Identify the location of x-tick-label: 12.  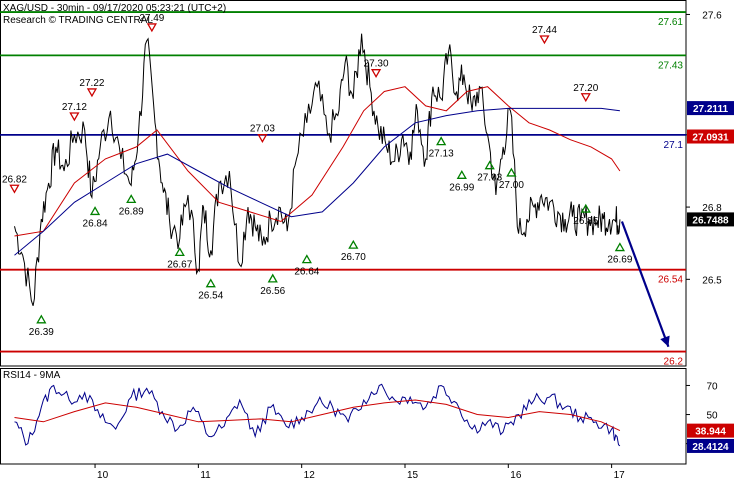
(310, 475).